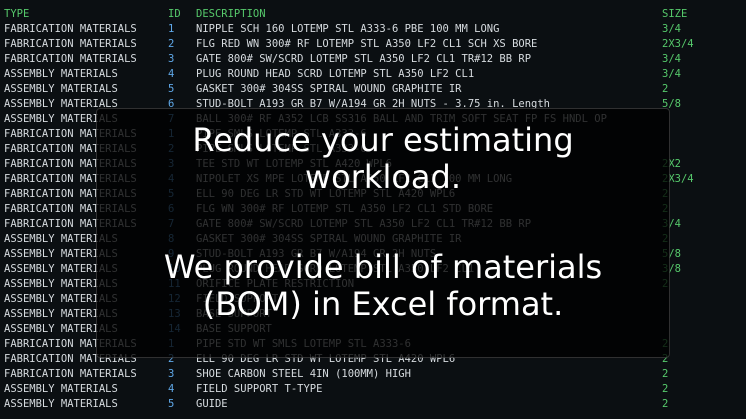 The image size is (746, 419). Describe the element at coordinates (171, 44) in the screenshot. I see `row-id: 2` at that location.